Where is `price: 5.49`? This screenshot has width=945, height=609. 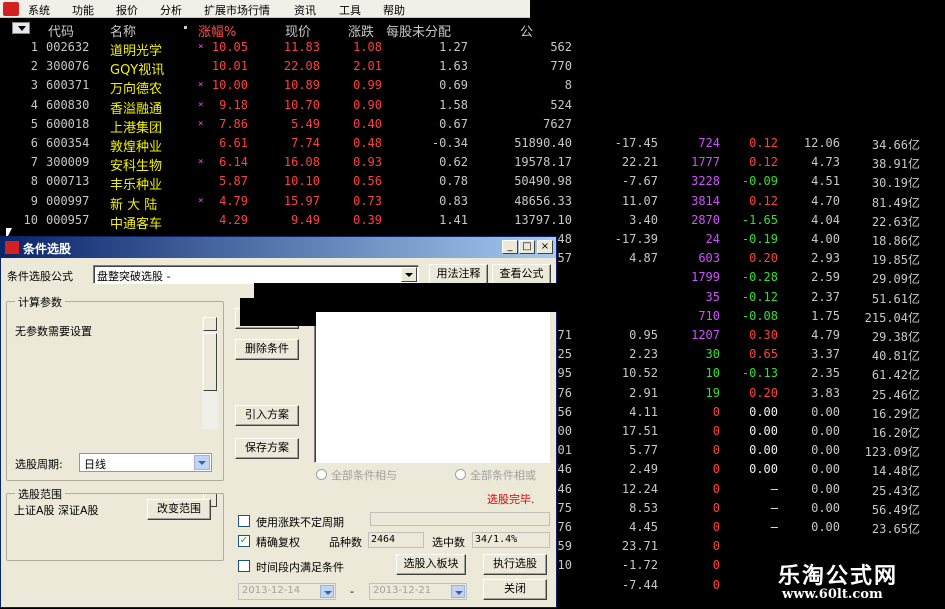 price: 5.49 is located at coordinates (305, 123).